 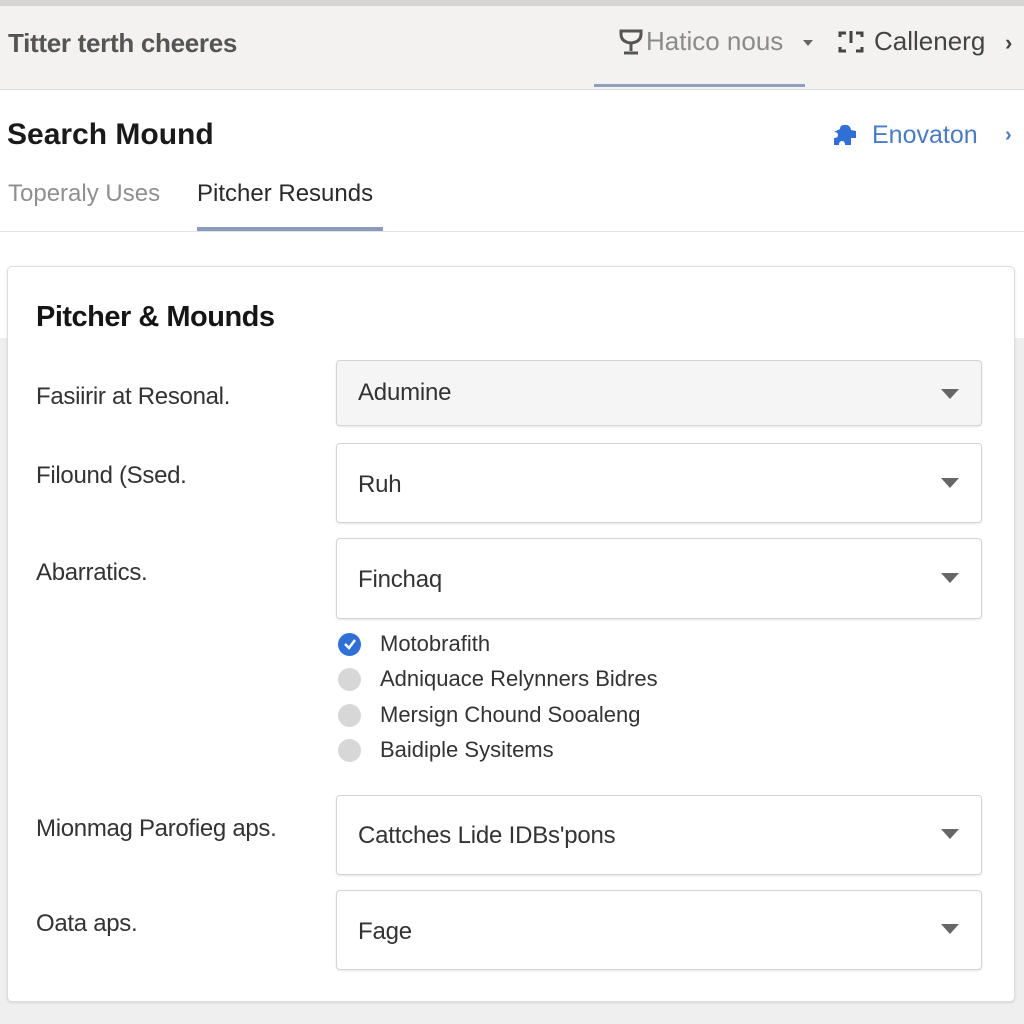 What do you see at coordinates (123, 43) in the screenshot?
I see `app-title: Titter terth cheeres` at bounding box center [123, 43].